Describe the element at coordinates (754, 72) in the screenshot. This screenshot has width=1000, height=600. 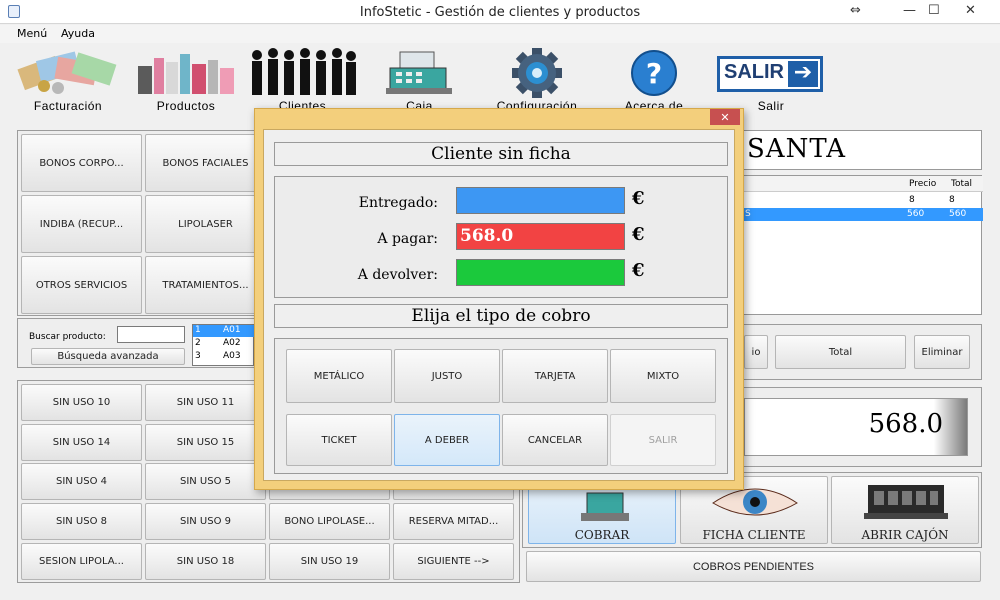
I see `exit-sign-text: SALIR` at that location.